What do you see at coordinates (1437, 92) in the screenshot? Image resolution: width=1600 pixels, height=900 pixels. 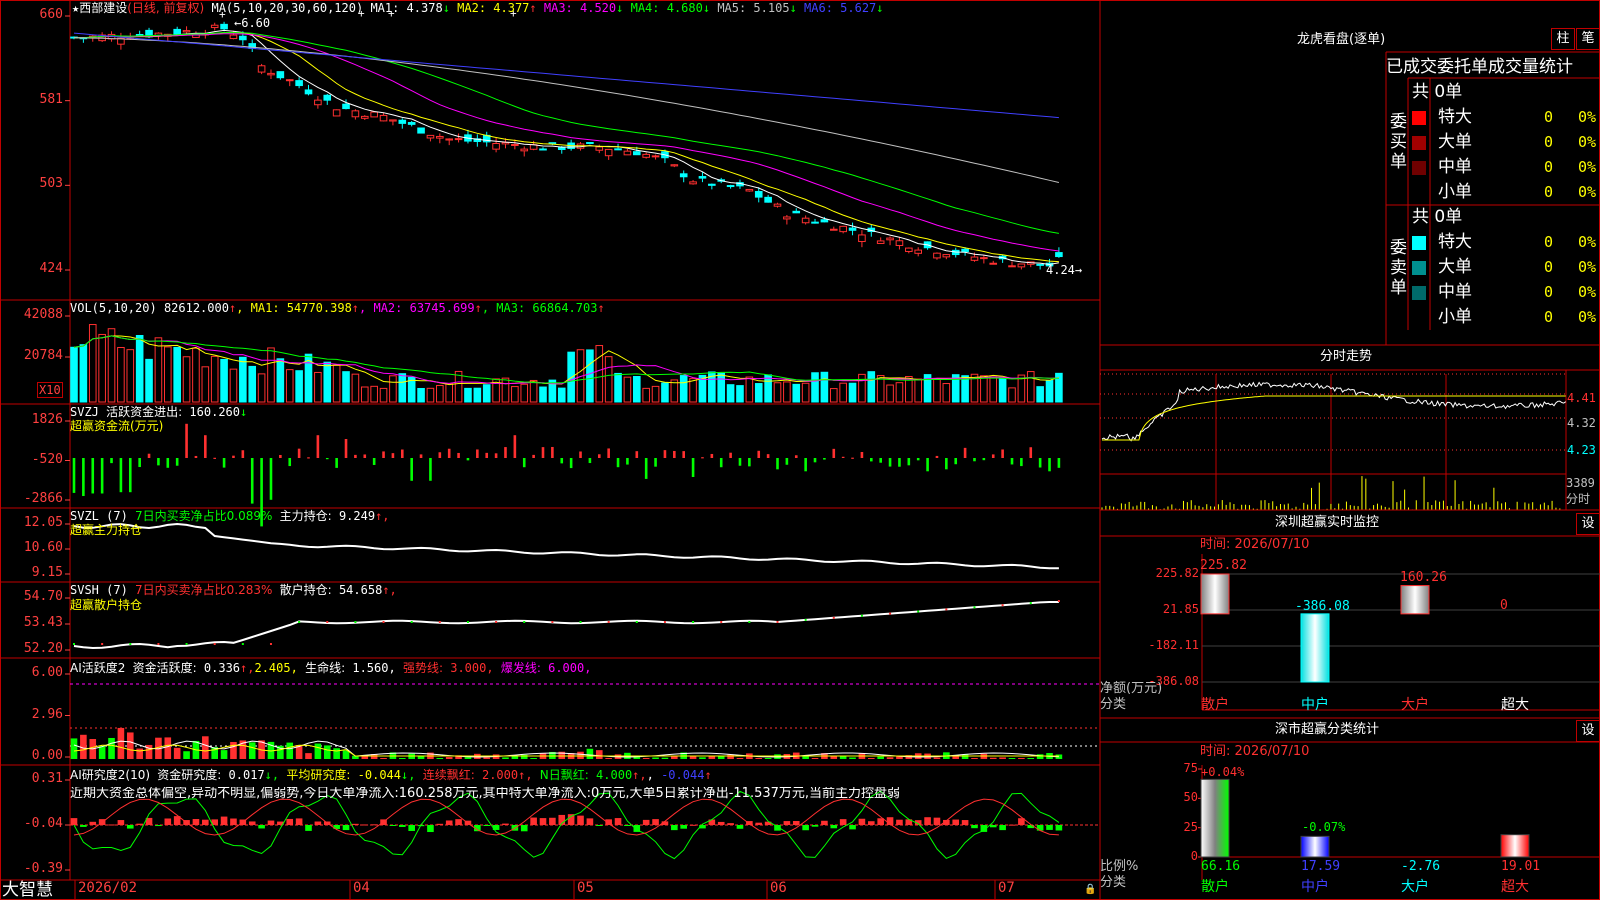 I see `buy-total: 共 0单` at bounding box center [1437, 92].